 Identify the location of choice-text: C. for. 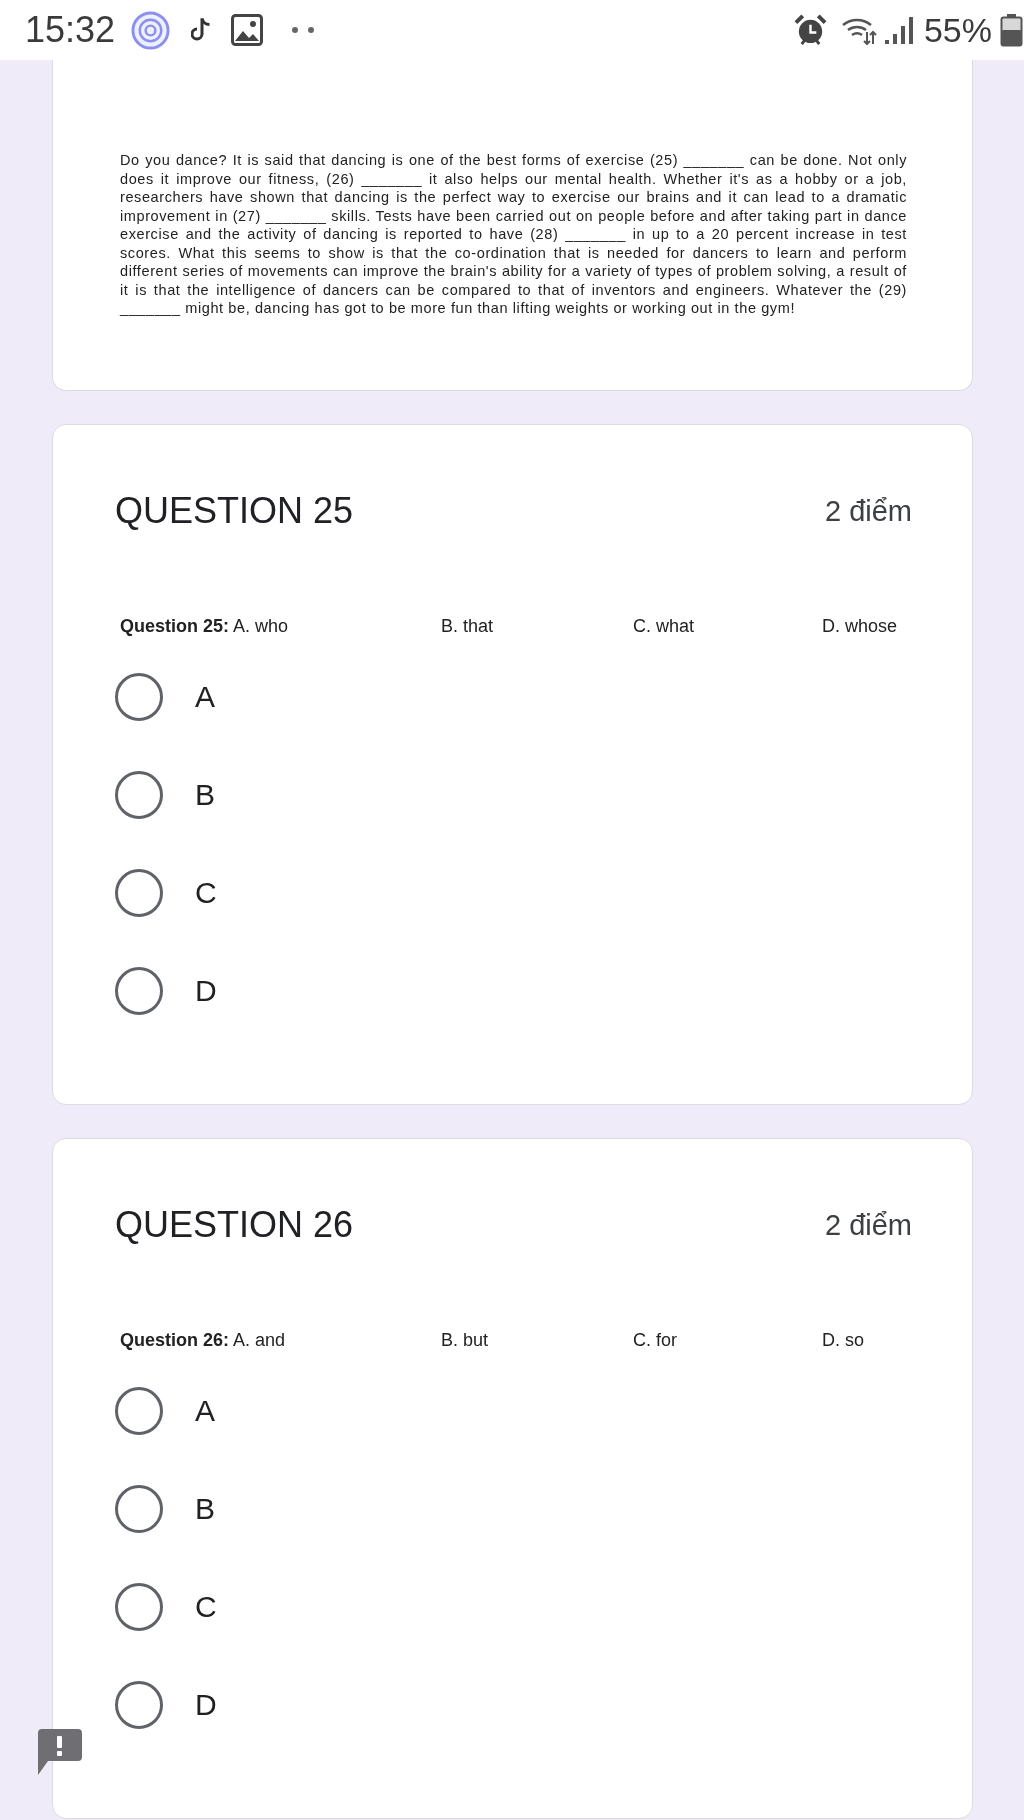
(655, 1339).